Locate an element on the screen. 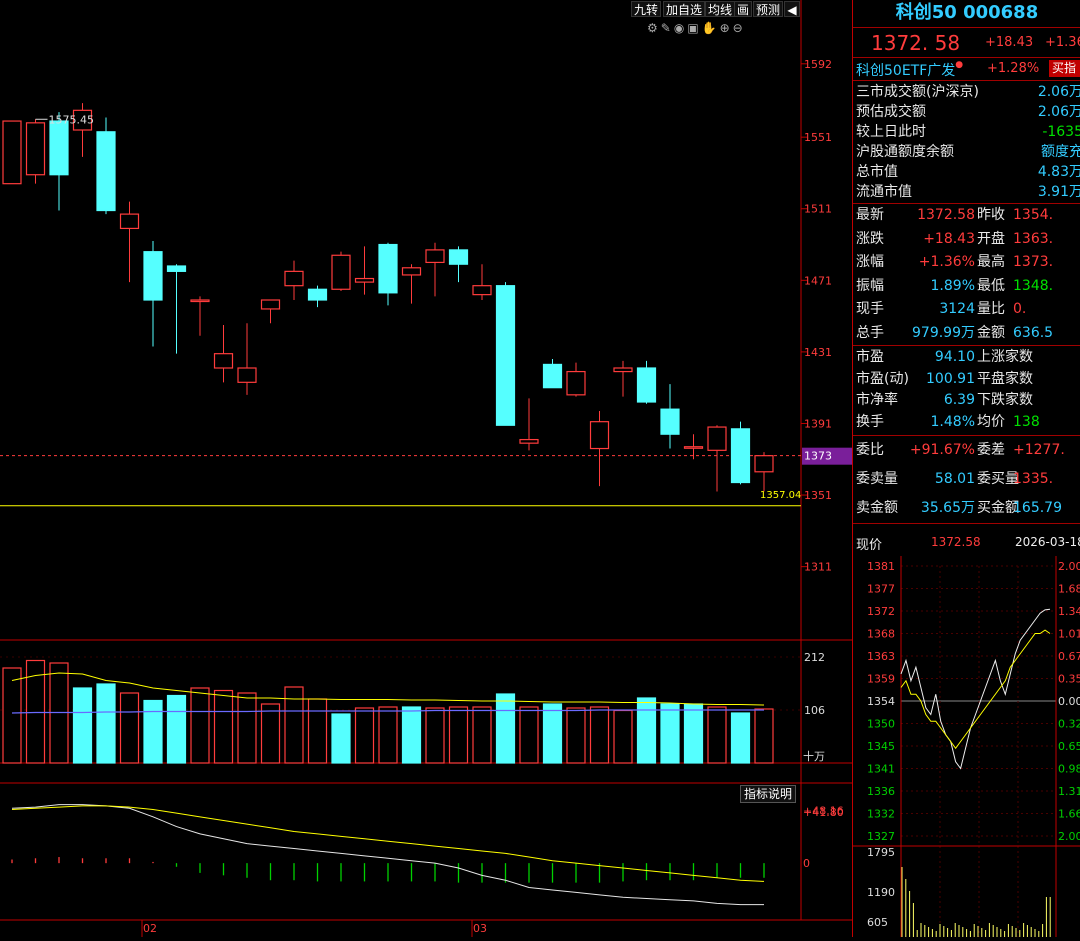  intraday-price-tick: 1332 is located at coordinates (881, 814).